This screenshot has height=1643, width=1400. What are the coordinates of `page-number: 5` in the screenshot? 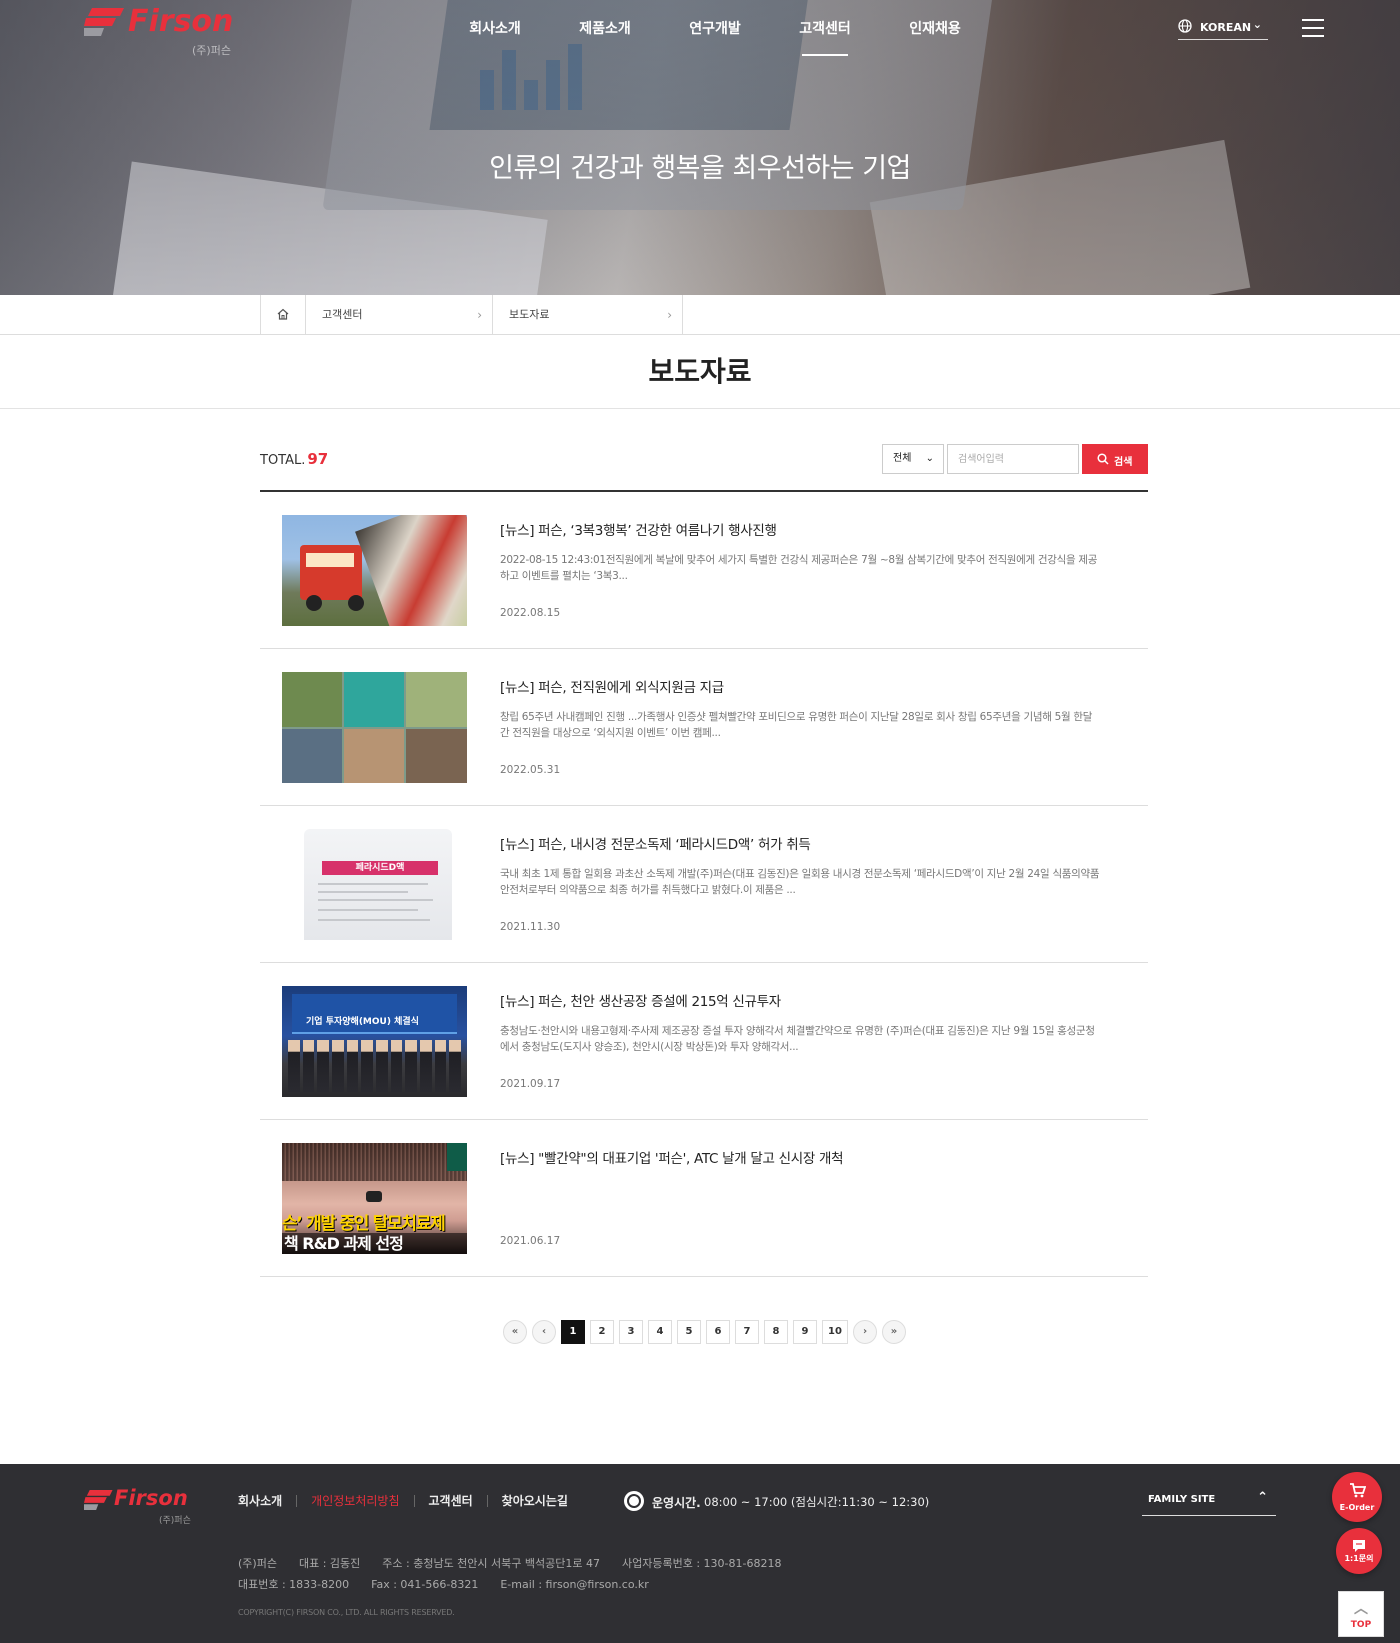 It's located at (689, 1332).